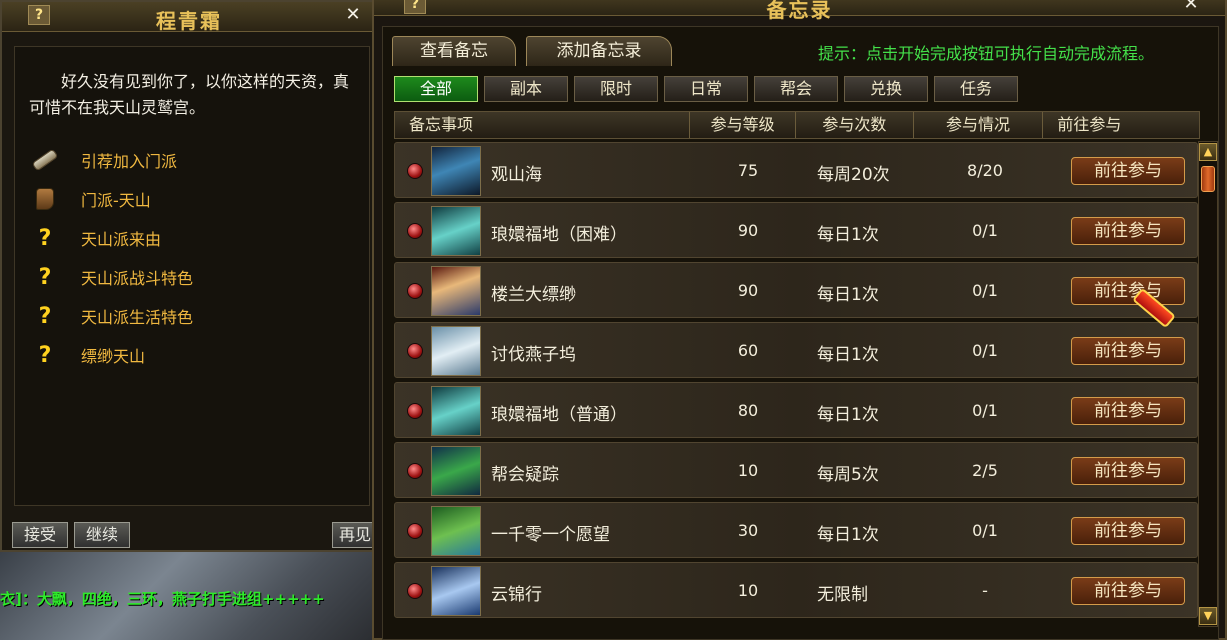 Image resolution: width=1227 pixels, height=640 pixels. I want to click on filter-tab-quest: 任务, so click(976, 89).